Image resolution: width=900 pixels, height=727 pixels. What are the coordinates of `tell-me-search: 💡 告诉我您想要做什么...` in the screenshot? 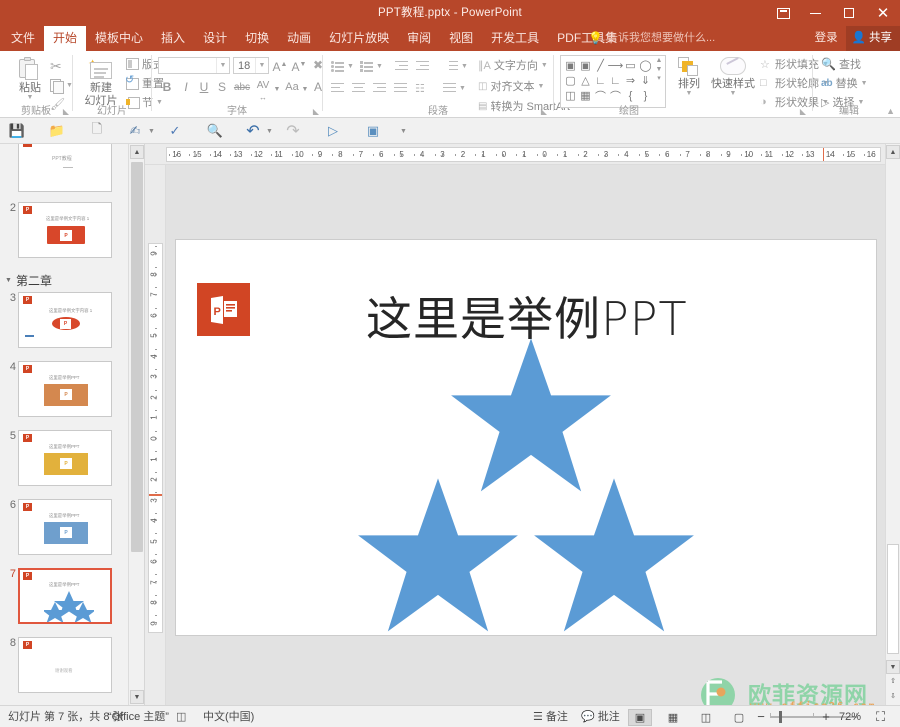 It's located at (651, 38).